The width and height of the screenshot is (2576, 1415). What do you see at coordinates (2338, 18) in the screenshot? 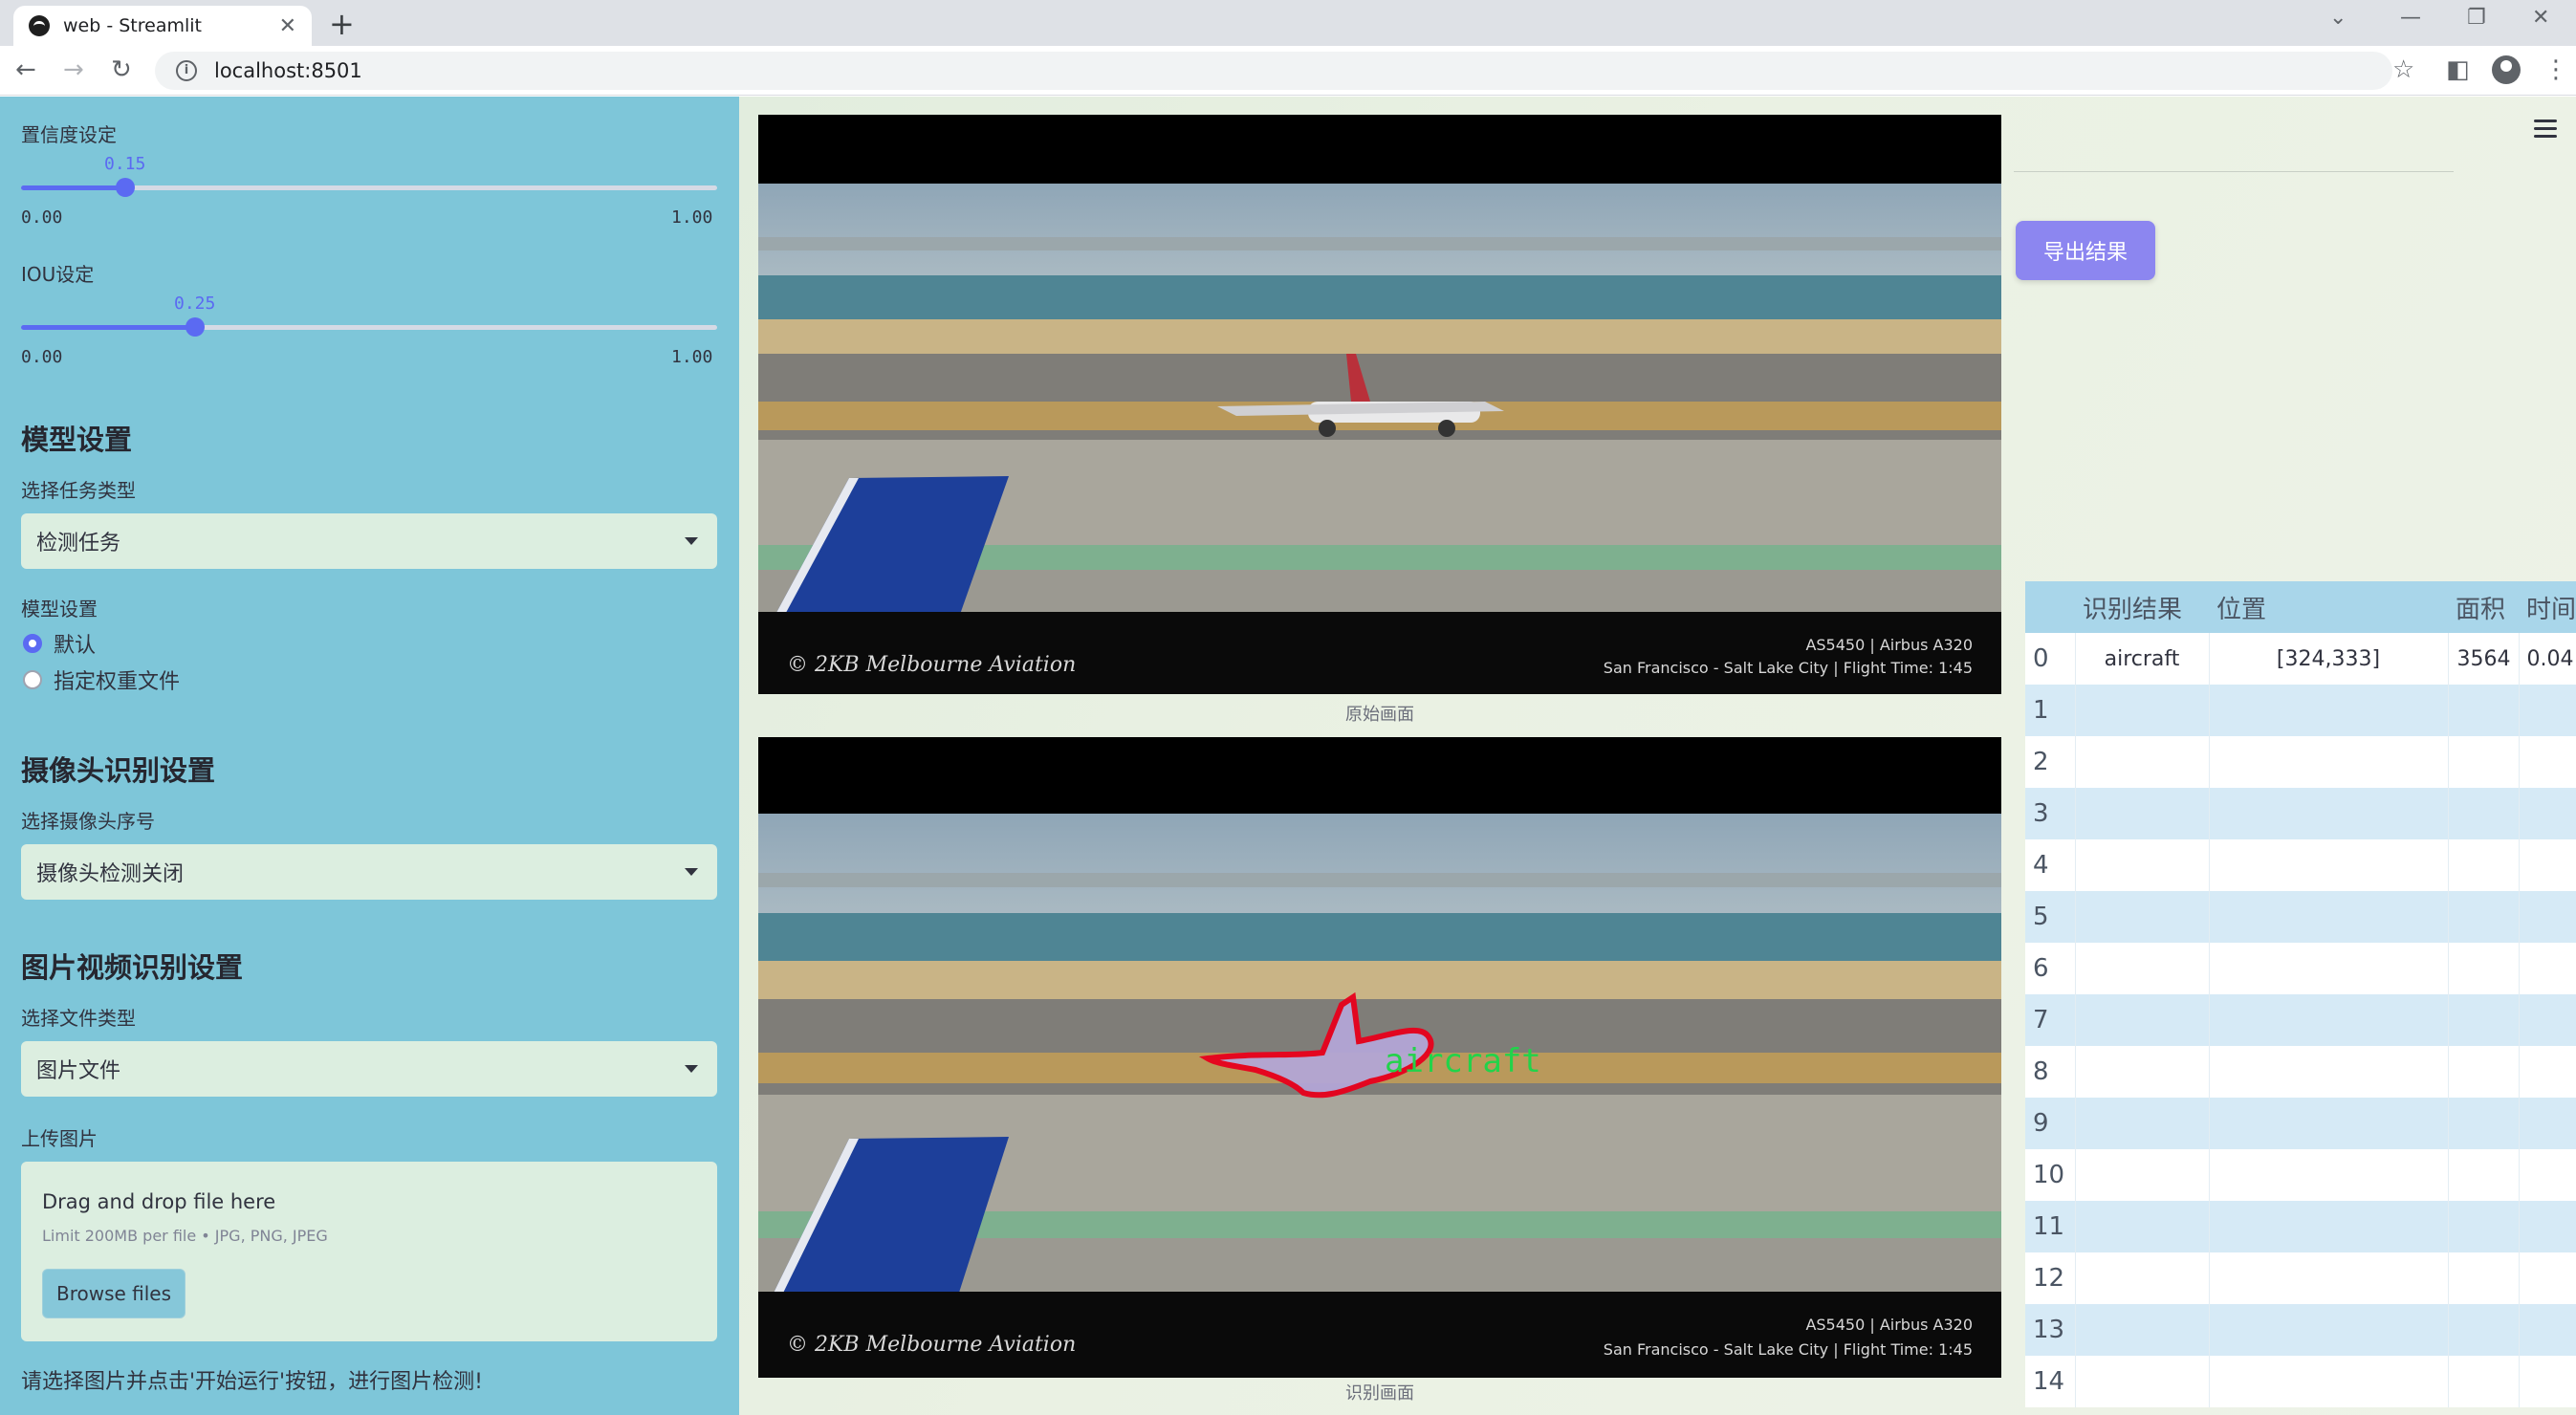
I see `tab-search-icon: ⌄` at bounding box center [2338, 18].